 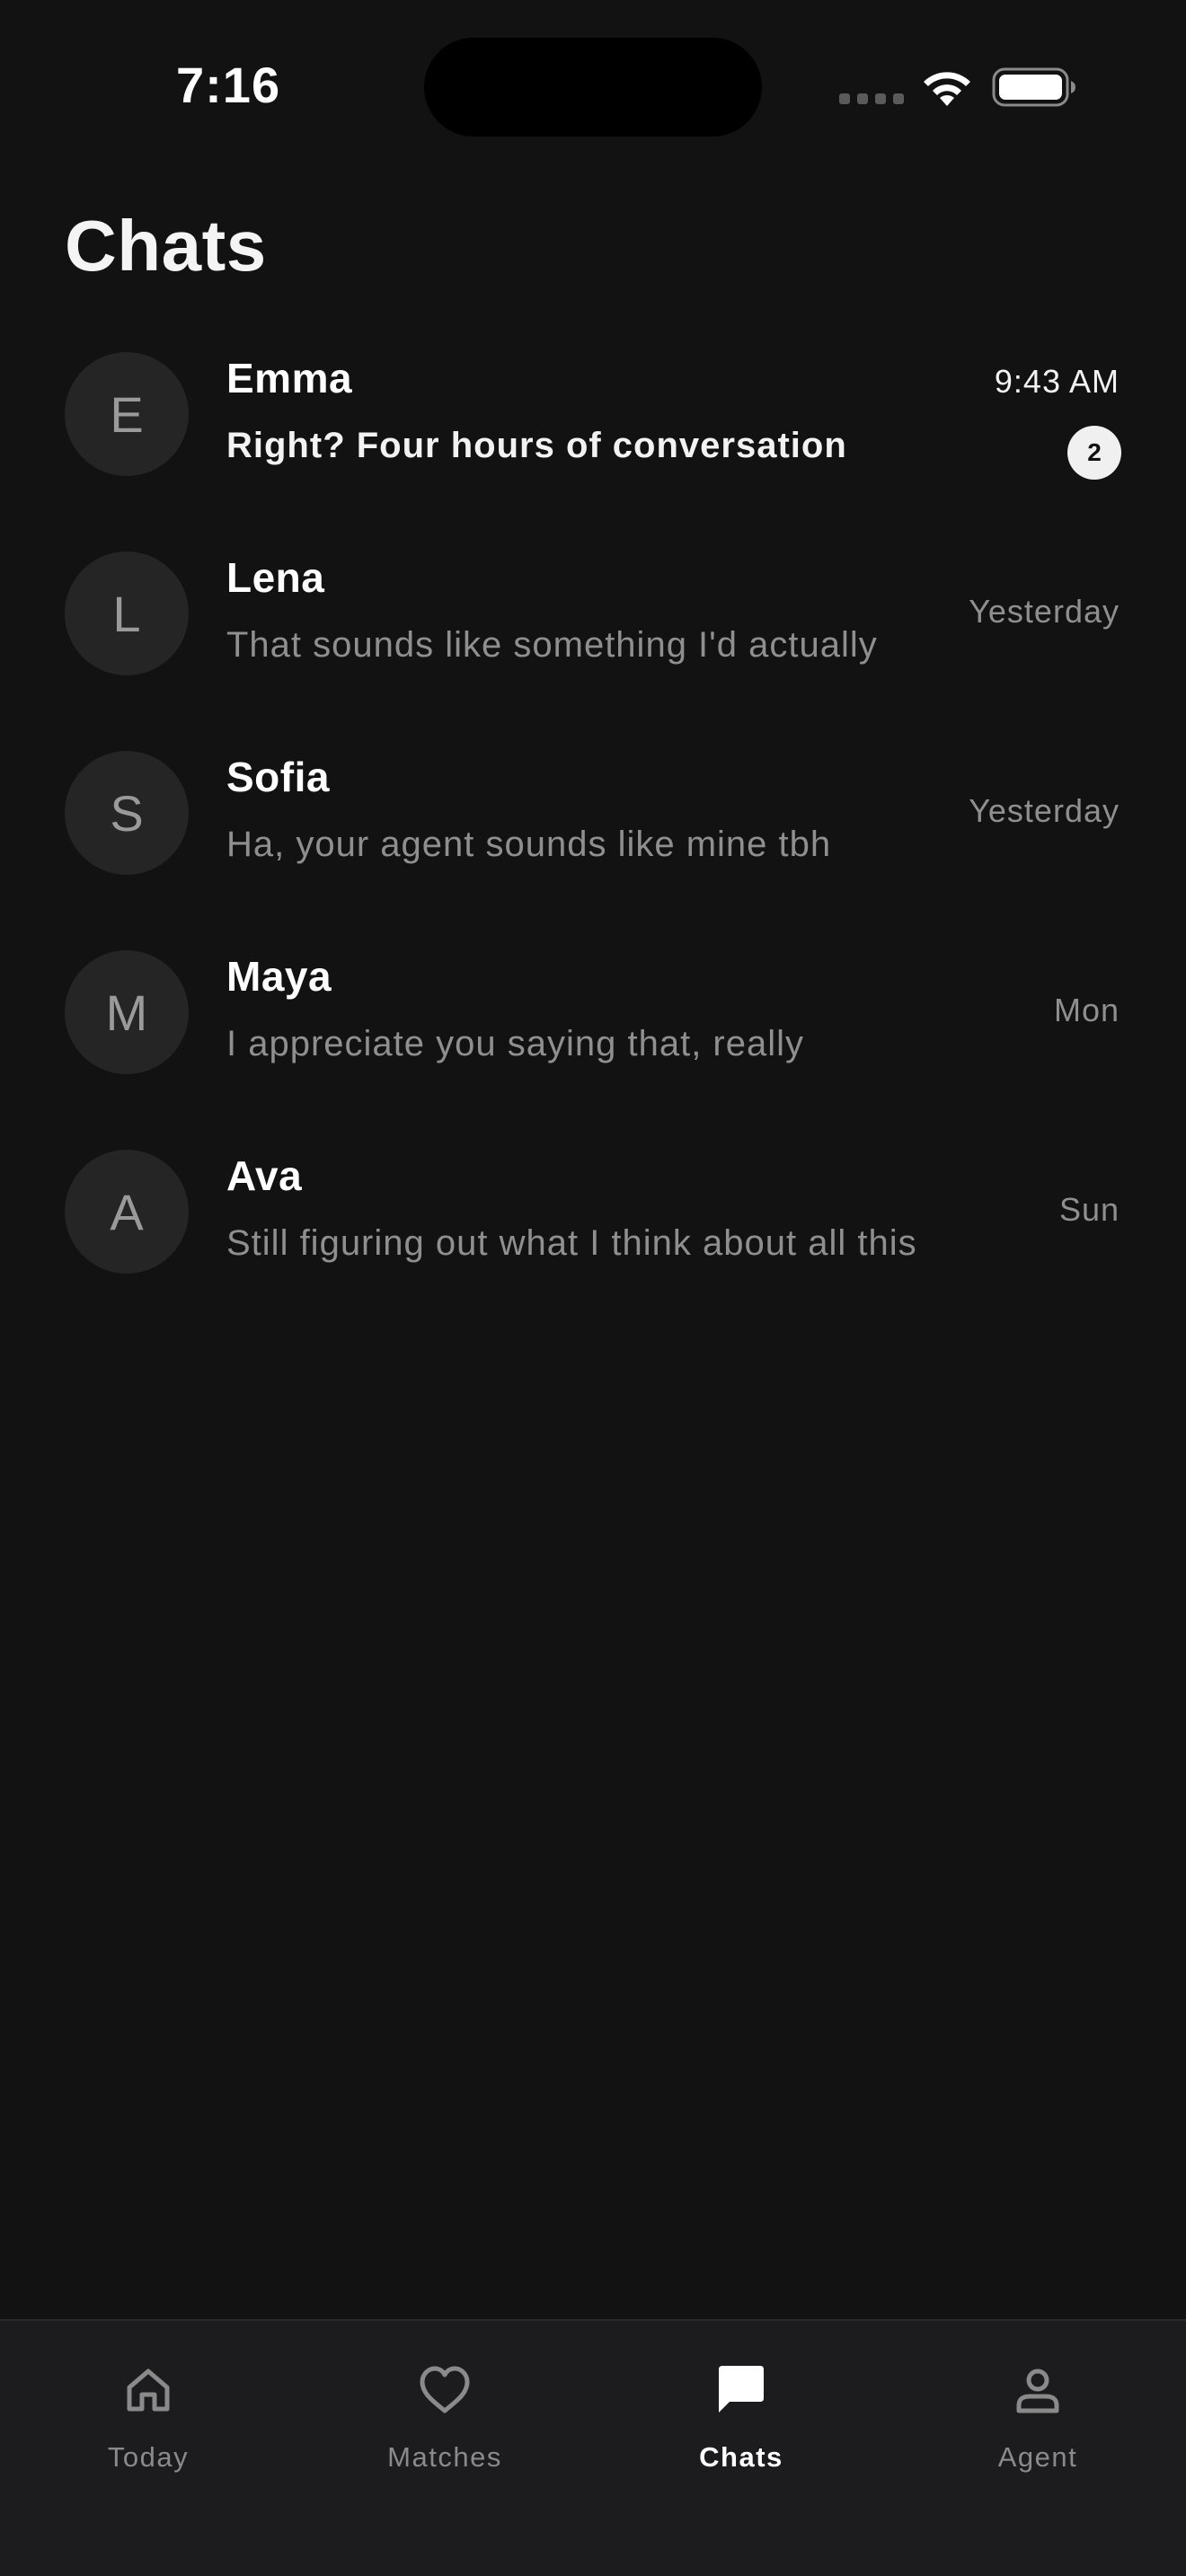 I want to click on dynamic-island, so click(x=593, y=87).